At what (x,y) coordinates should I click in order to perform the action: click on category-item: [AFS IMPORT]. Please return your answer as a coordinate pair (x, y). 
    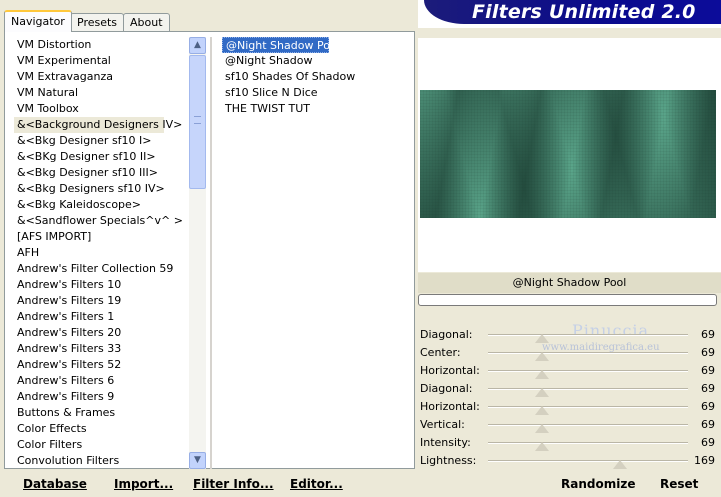
    Looking at the image, I should click on (99, 237).